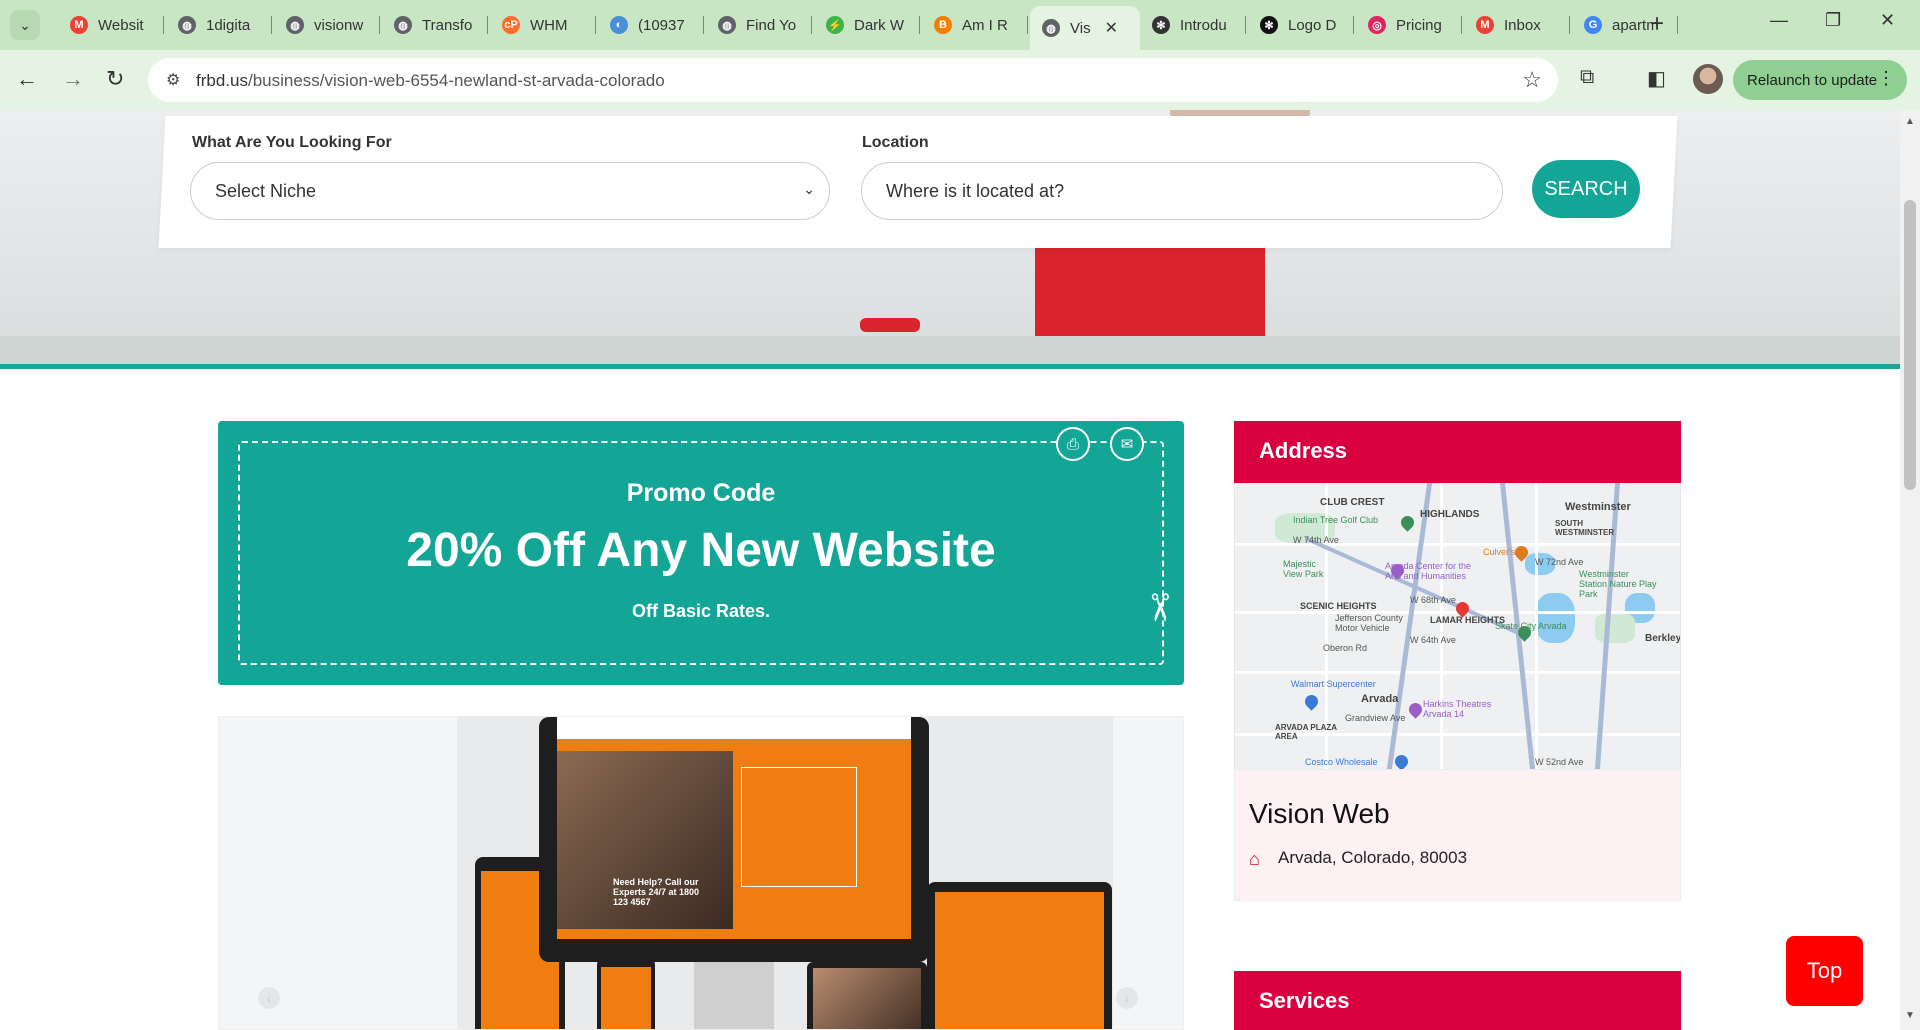 This screenshot has height=1030, width=1920. I want to click on laptop-mockup-small, so click(867, 995).